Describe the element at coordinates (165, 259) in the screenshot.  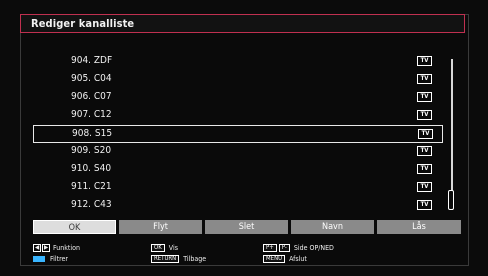
I see `return-key-icon: RETURN` at that location.